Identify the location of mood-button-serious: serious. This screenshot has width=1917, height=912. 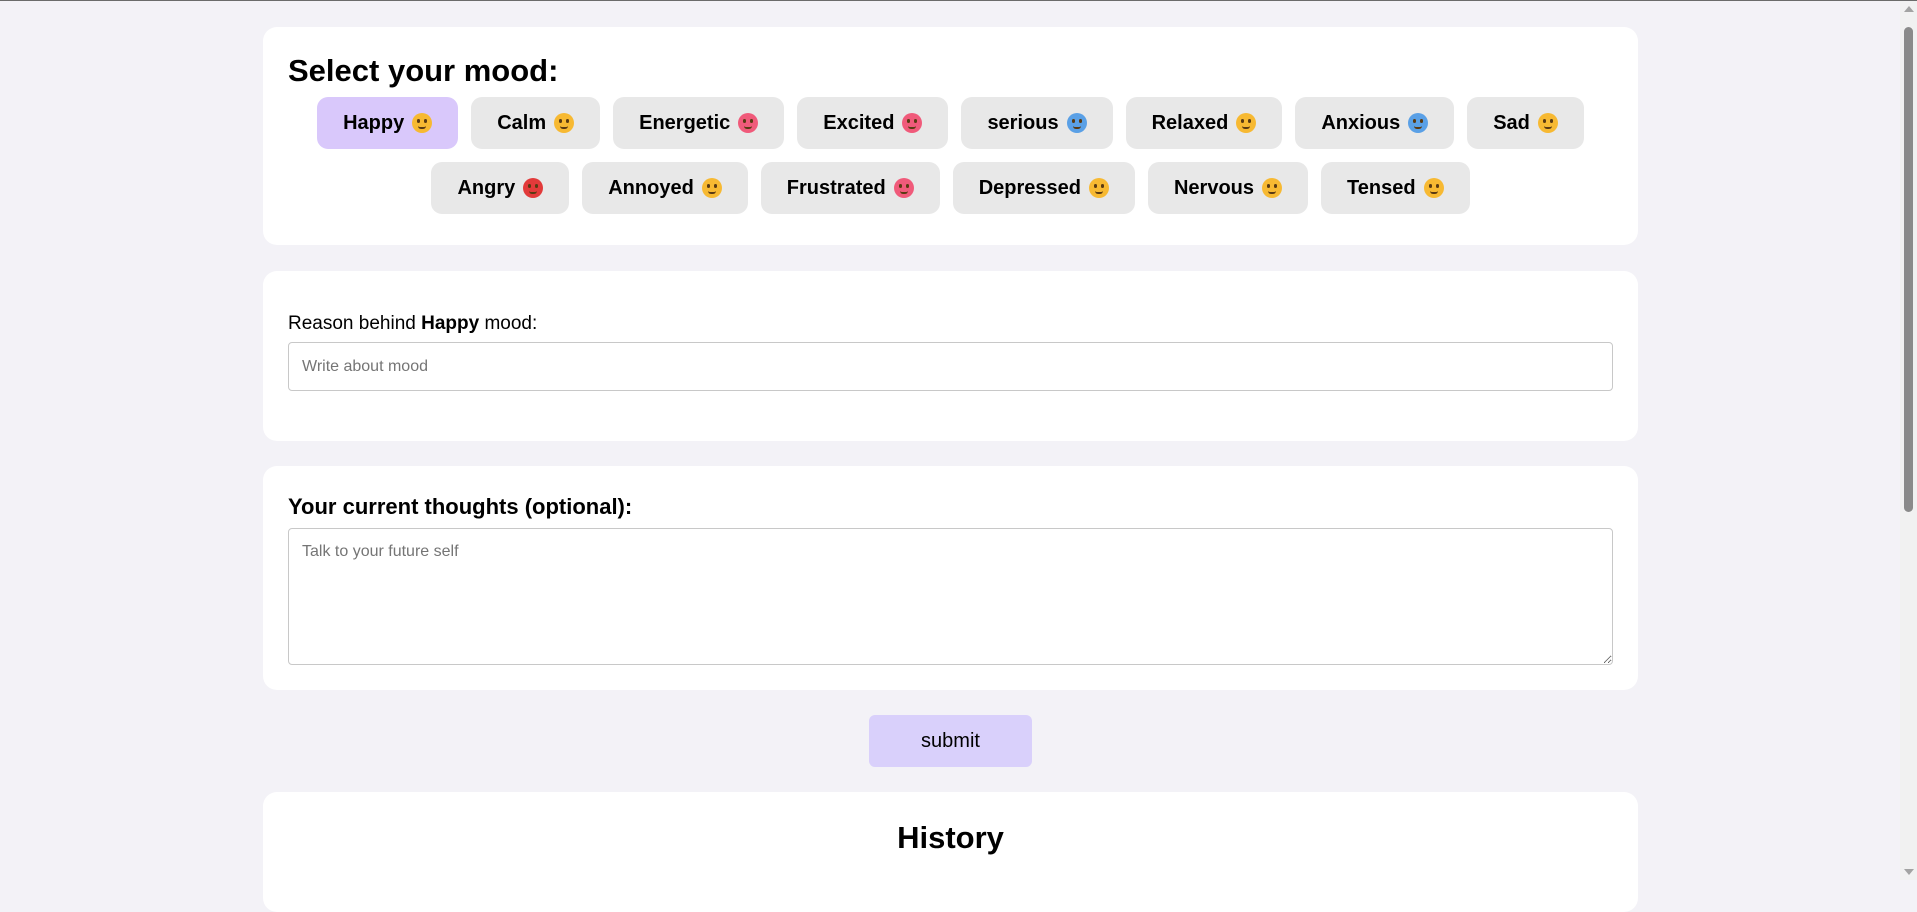
(1037, 123).